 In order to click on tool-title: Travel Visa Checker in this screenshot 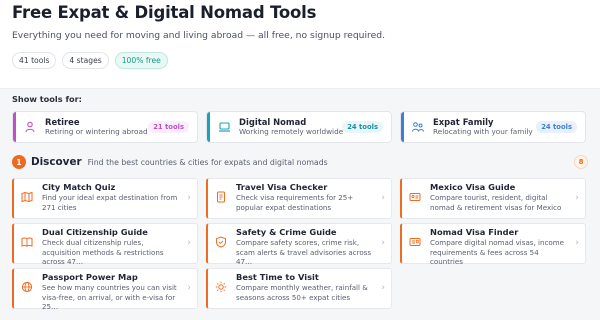, I will do `click(282, 187)`.